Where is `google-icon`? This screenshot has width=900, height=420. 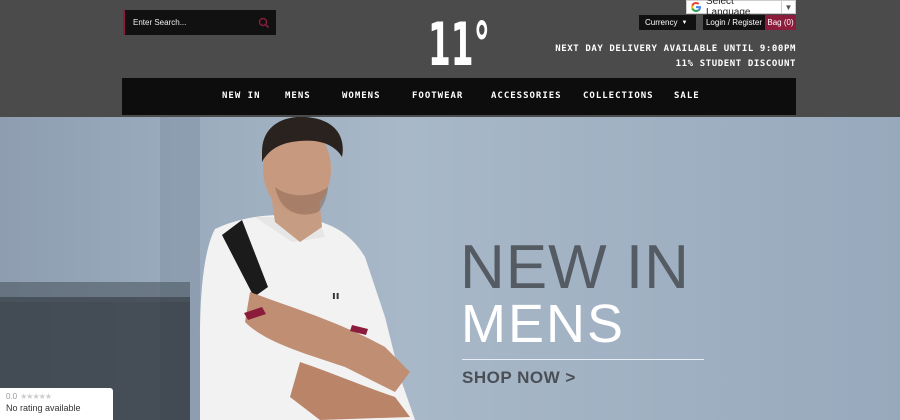
google-icon is located at coordinates (696, 7).